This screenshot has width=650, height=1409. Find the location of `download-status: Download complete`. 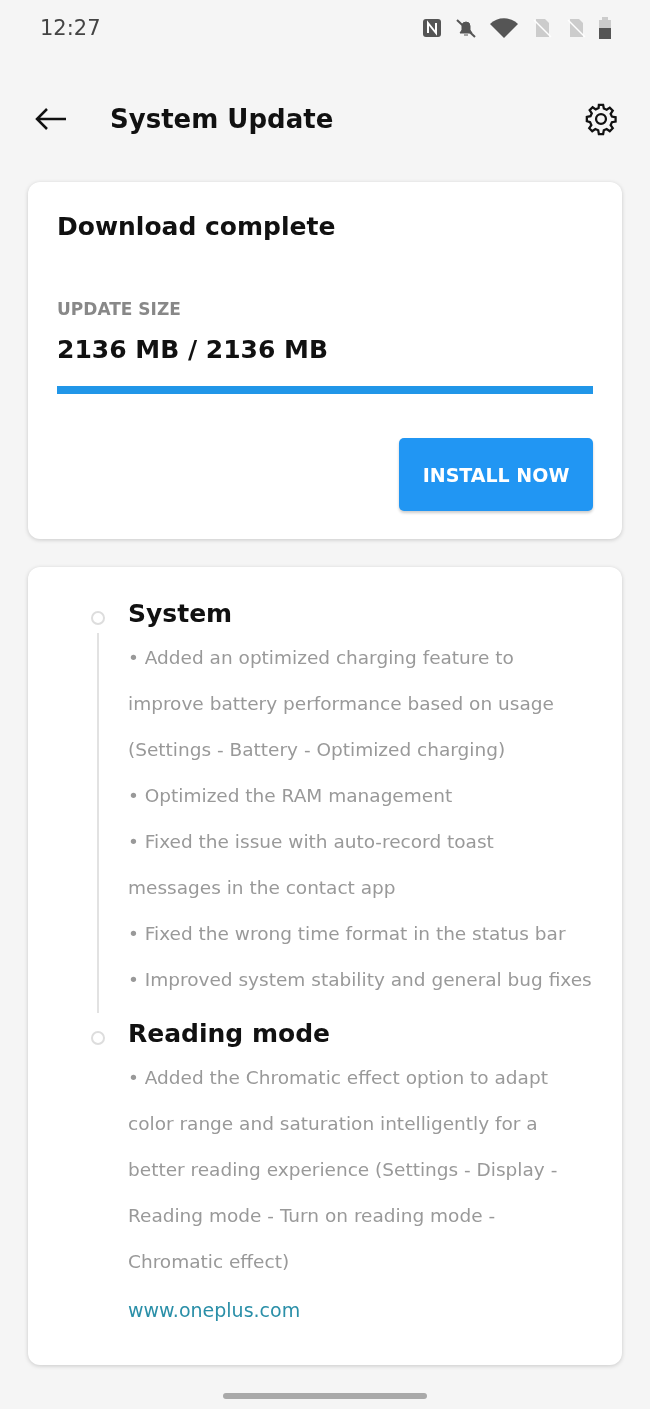

download-status: Download complete is located at coordinates (197, 226).